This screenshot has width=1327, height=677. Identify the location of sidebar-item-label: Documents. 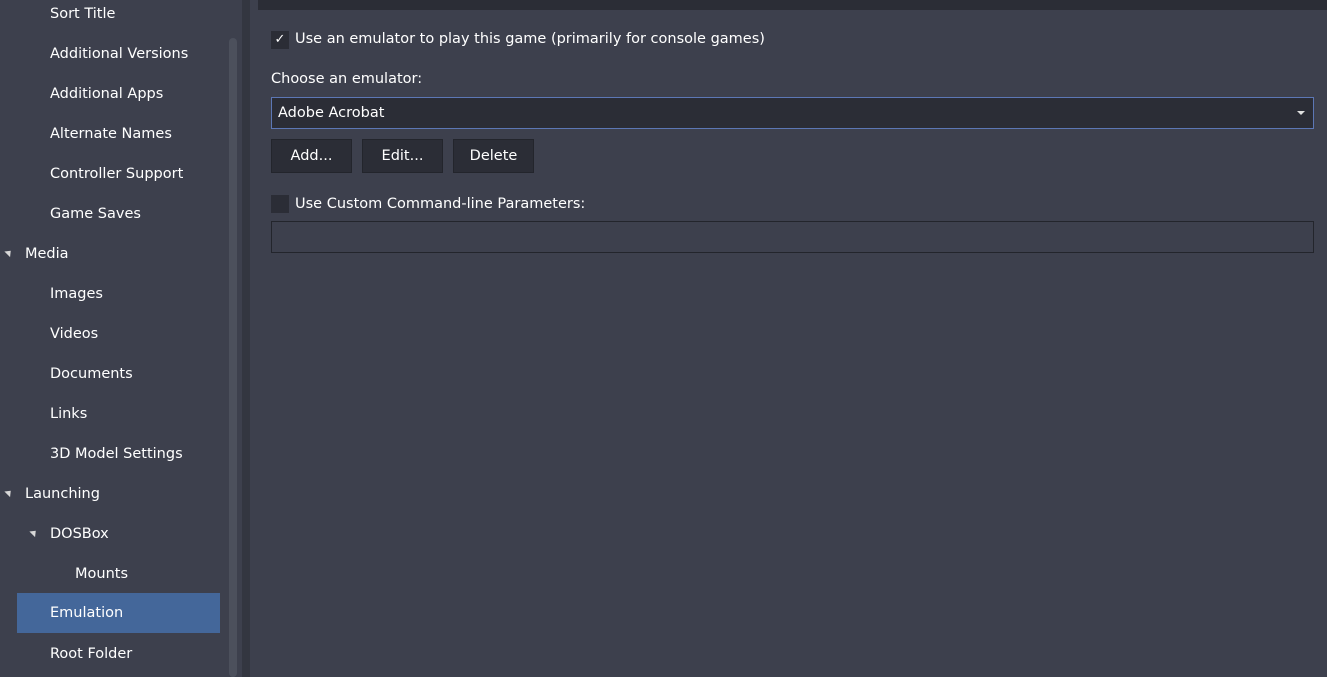
(91, 374).